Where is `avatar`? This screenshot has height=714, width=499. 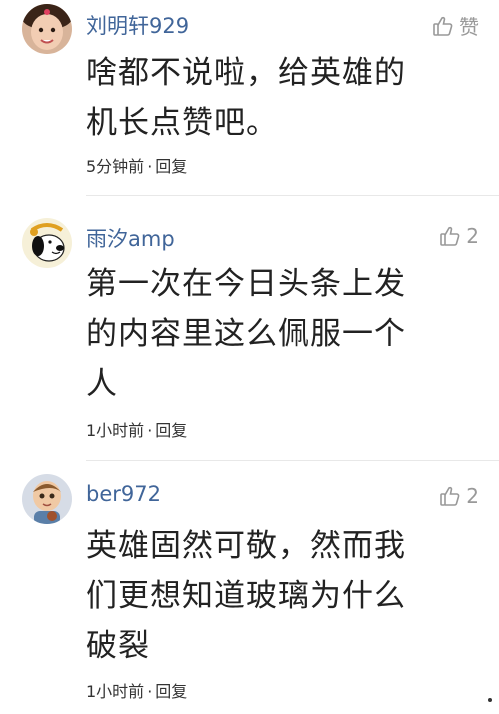
avatar is located at coordinates (47, 499).